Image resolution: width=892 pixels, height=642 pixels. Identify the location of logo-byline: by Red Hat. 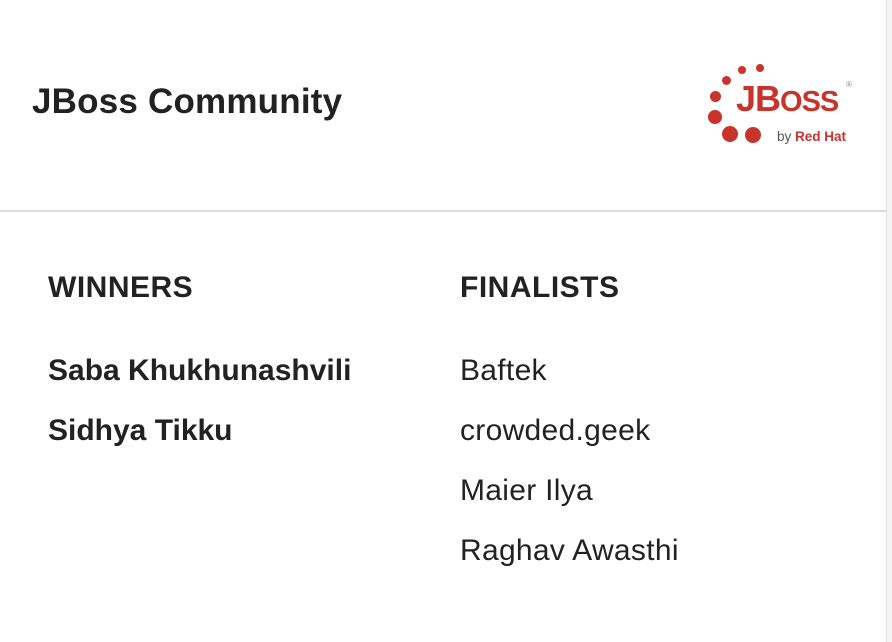
(812, 136).